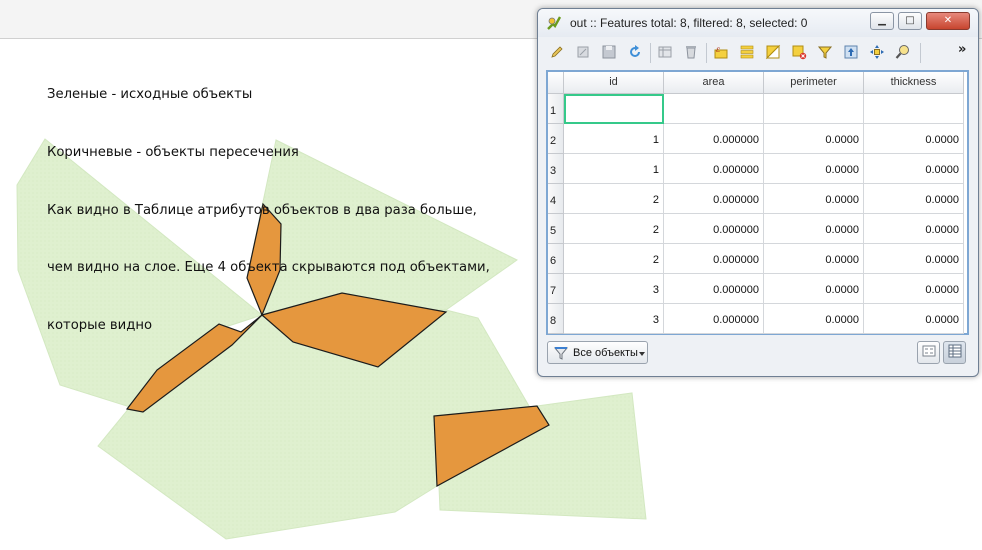 This screenshot has width=982, height=550. Describe the element at coordinates (814, 83) in the screenshot. I see `column-header-perimeter: perimeter` at that location.